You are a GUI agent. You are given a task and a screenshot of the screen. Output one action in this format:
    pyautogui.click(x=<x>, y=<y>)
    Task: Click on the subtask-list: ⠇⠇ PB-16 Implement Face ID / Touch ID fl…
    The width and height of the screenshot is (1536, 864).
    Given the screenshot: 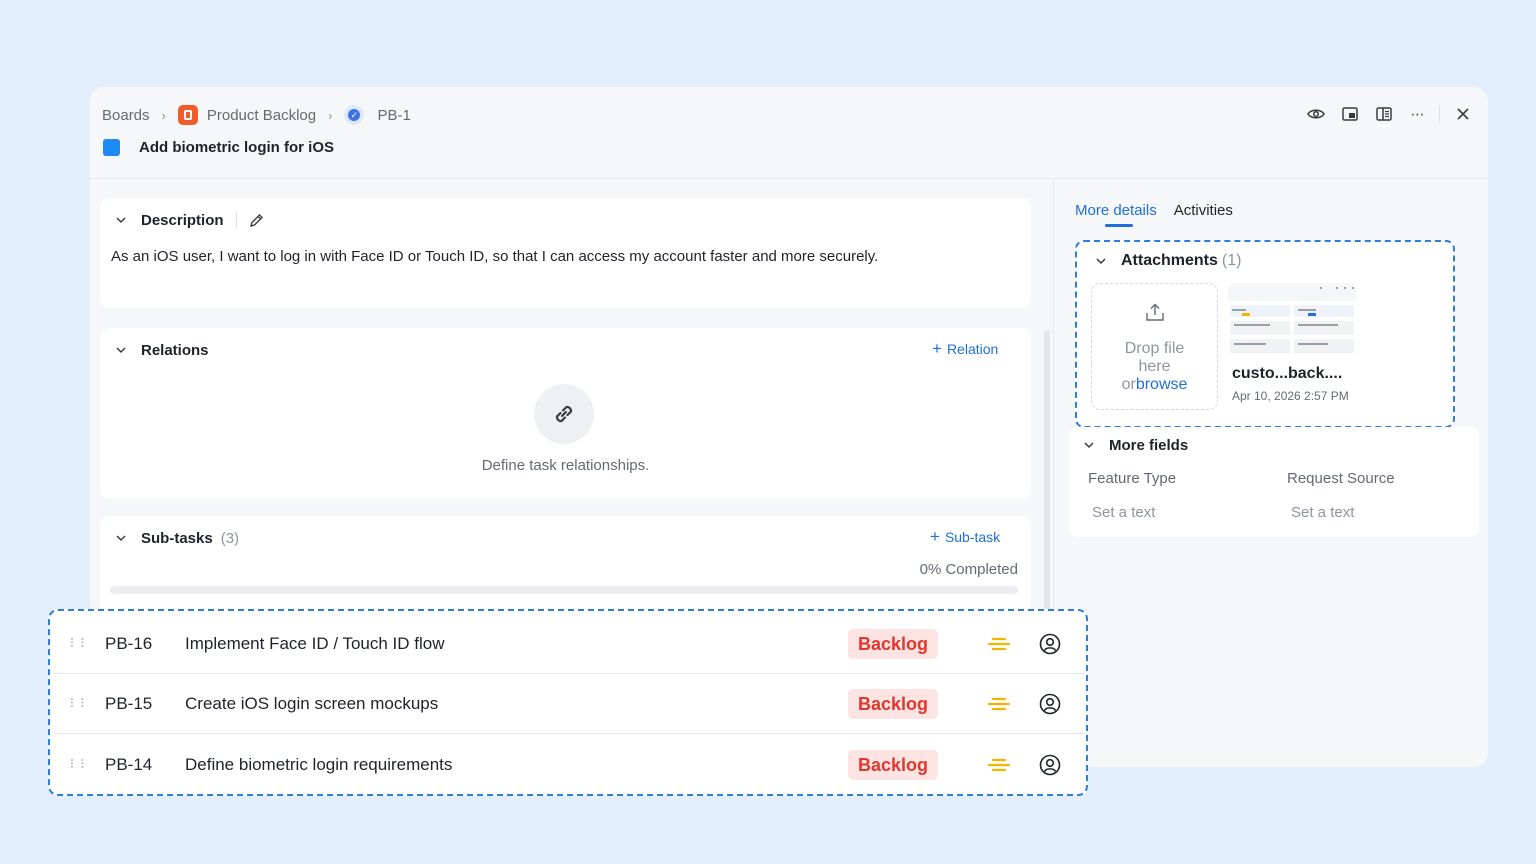 What is the action you would take?
    pyautogui.click(x=568, y=702)
    